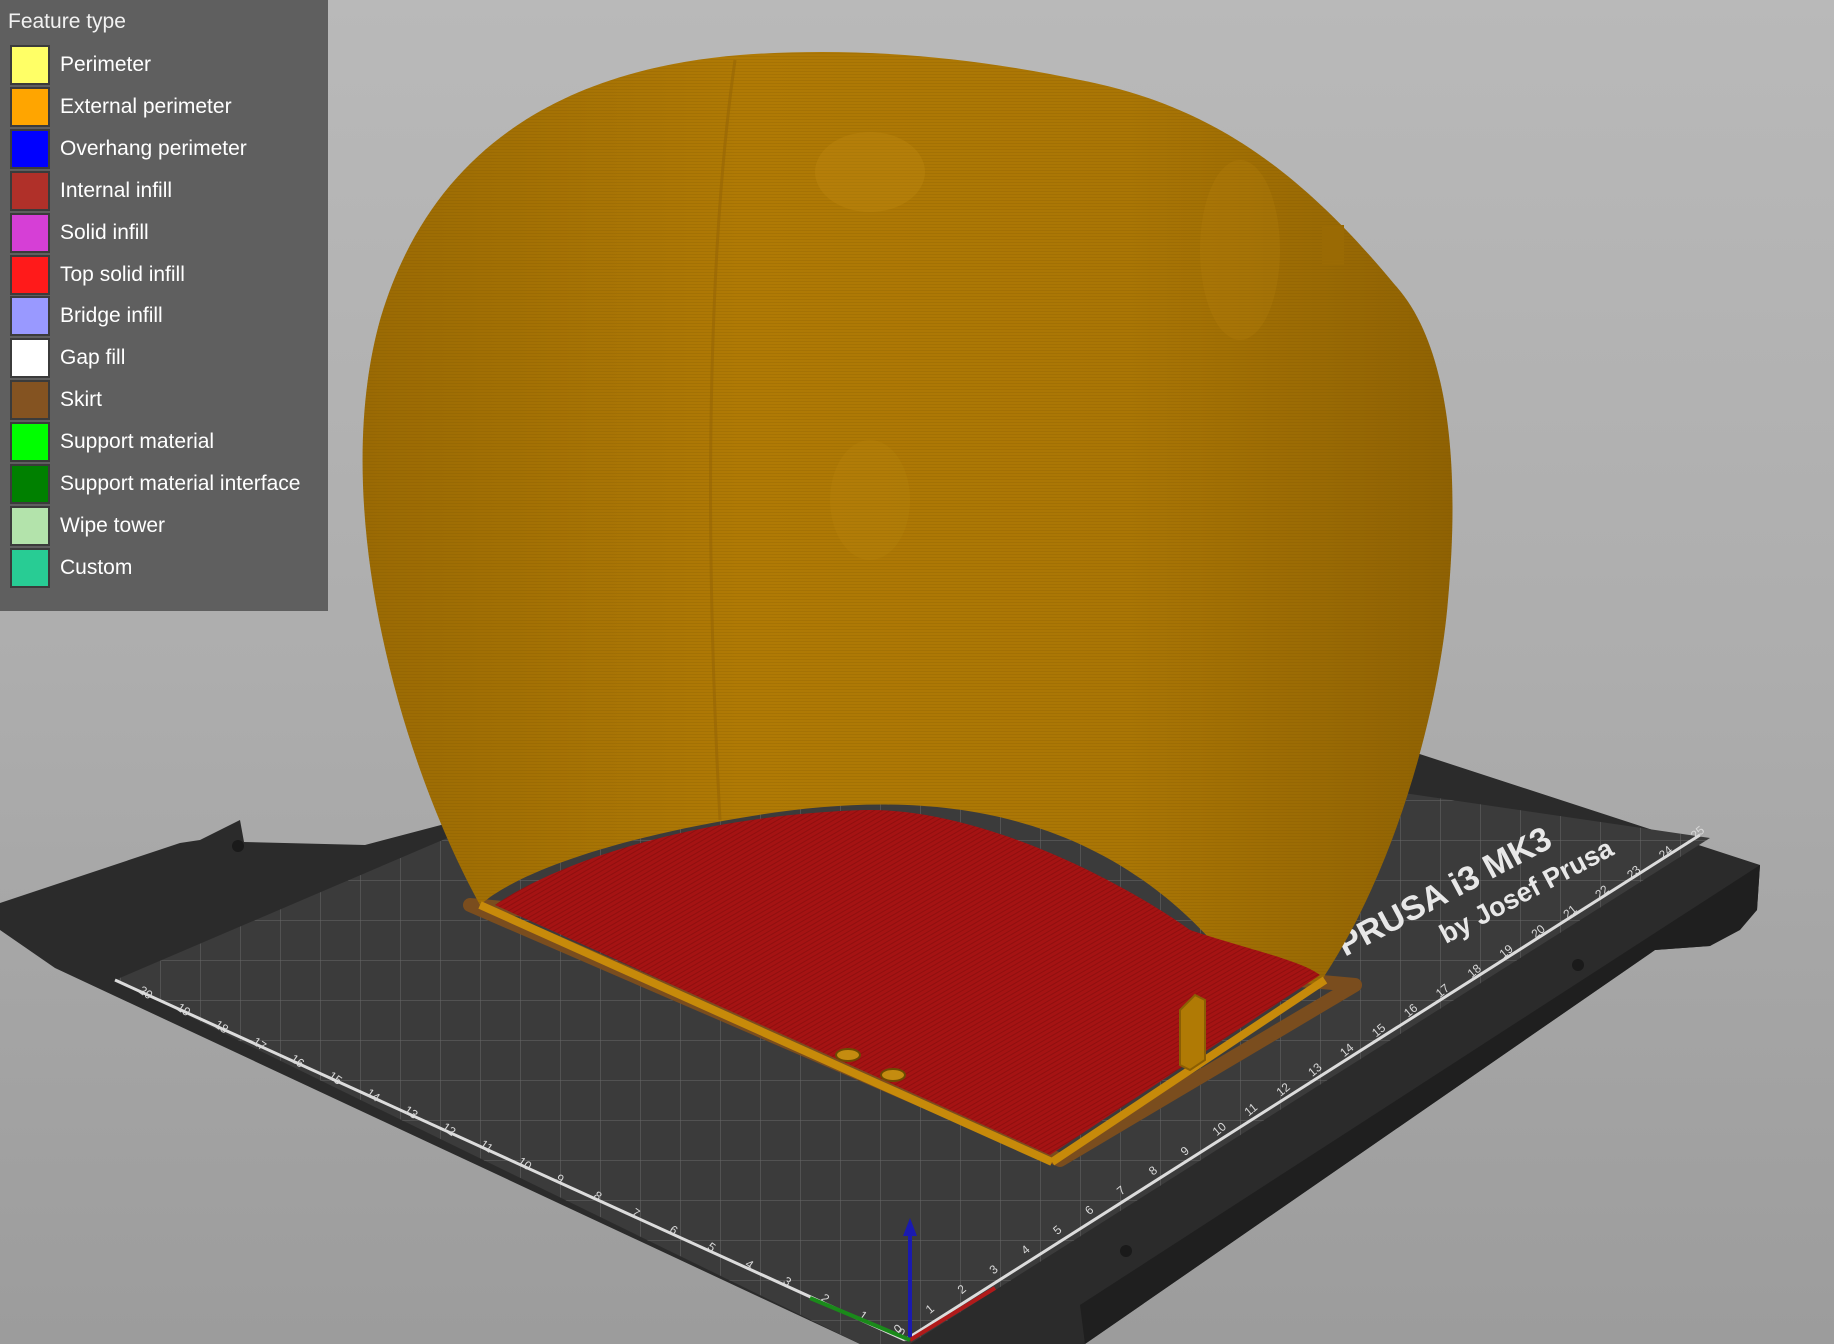 Image resolution: width=1834 pixels, height=1344 pixels. What do you see at coordinates (104, 232) in the screenshot?
I see `legend-label: Solid infill` at bounding box center [104, 232].